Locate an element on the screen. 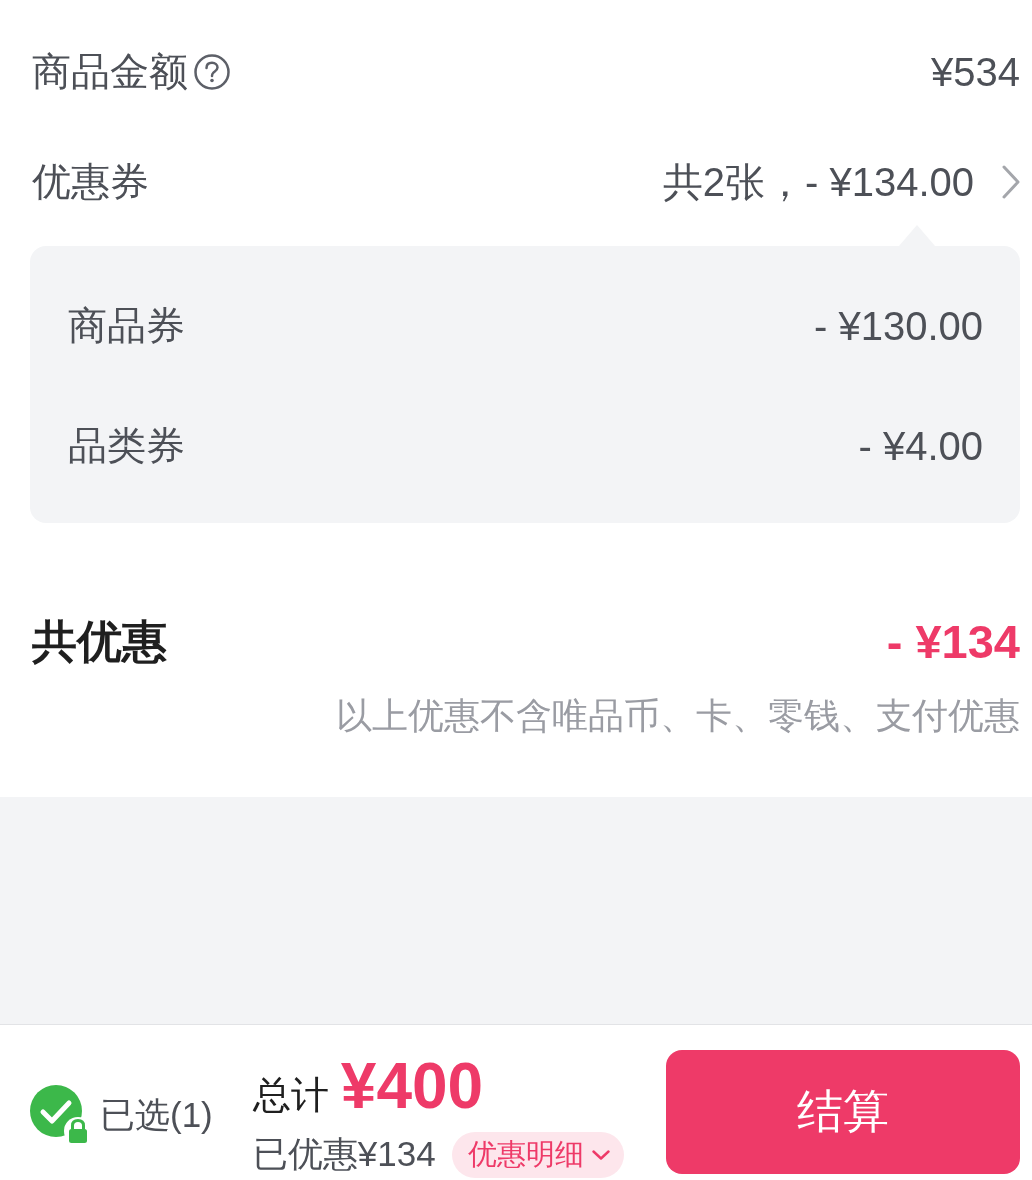 The image size is (1032, 1180). goods-amount-value: ¥534 is located at coordinates (975, 72).